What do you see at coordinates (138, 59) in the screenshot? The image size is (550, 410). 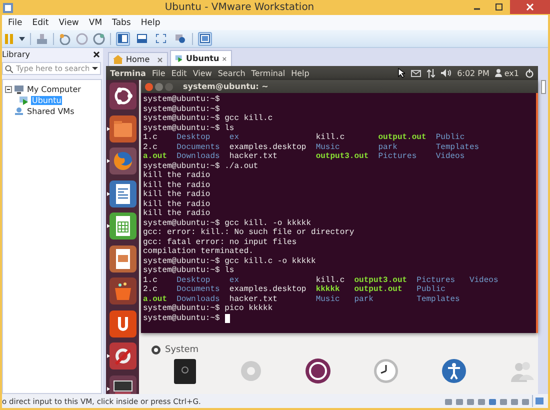 I see `tab: Home` at bounding box center [138, 59].